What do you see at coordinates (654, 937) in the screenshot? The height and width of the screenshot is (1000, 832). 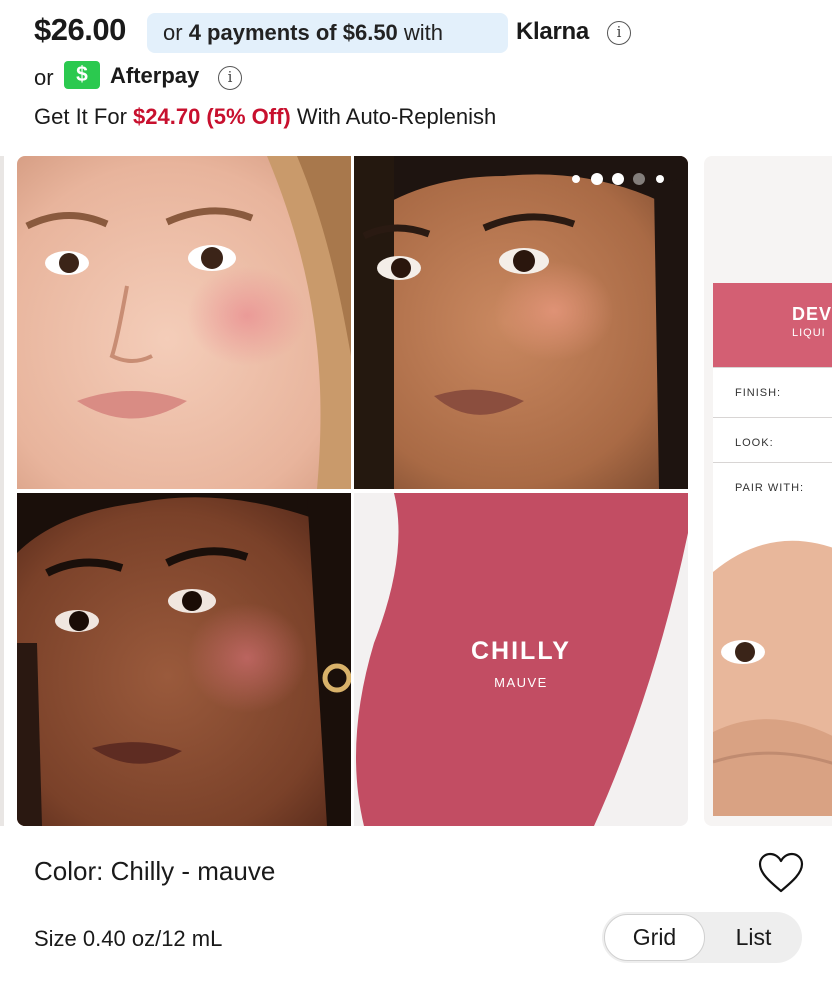 I see `grid-view-button: Grid` at bounding box center [654, 937].